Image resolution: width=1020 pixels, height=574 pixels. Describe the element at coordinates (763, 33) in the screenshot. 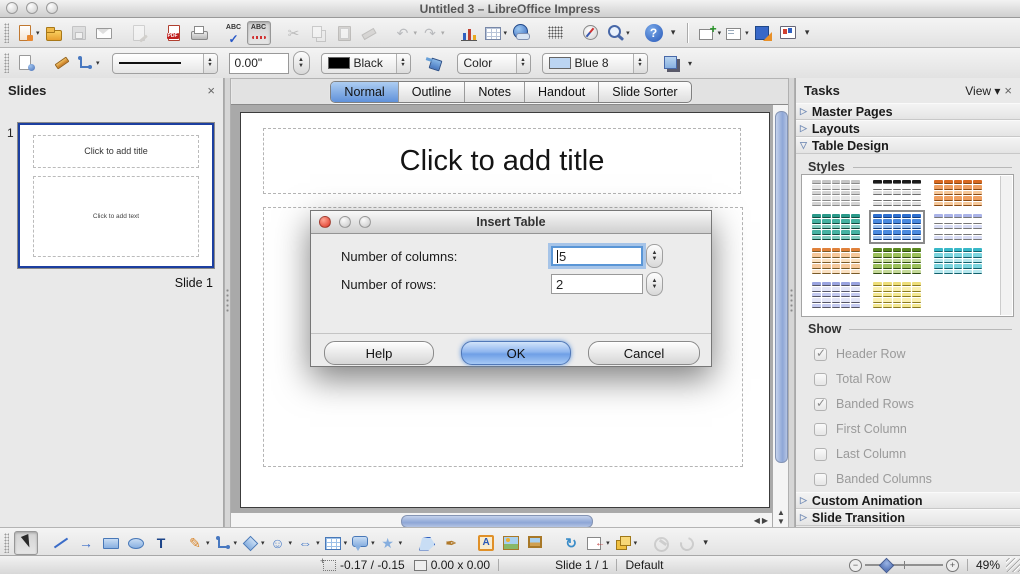

I see `design-button` at that location.